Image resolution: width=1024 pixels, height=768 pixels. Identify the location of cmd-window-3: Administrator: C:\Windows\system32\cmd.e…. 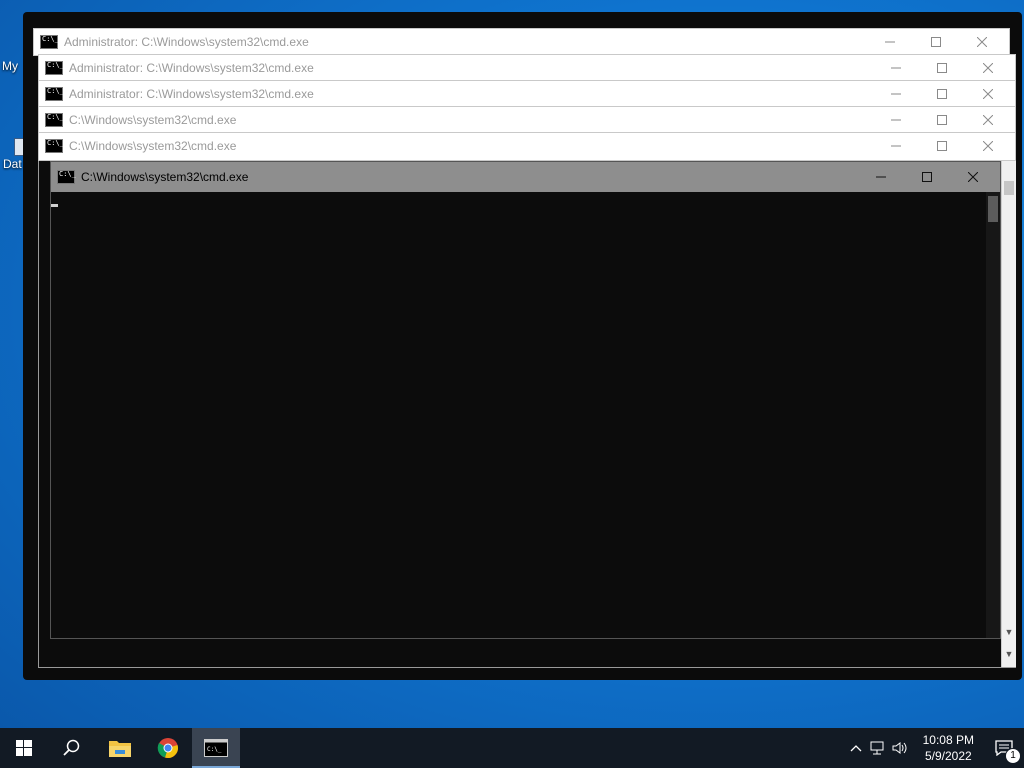
(527, 94).